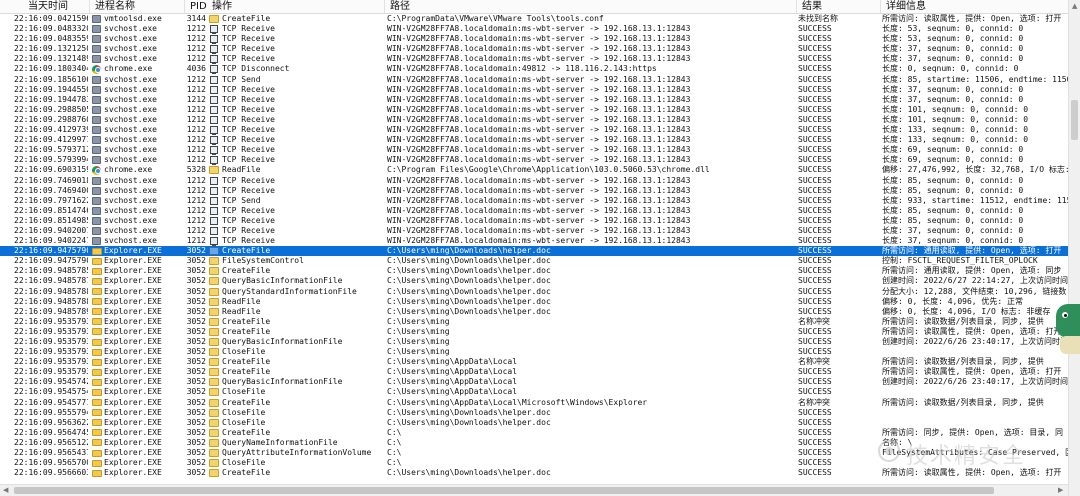 The height and width of the screenshot is (496, 1080). Describe the element at coordinates (222, 6) in the screenshot. I see `column-header-operation: 操作` at that location.